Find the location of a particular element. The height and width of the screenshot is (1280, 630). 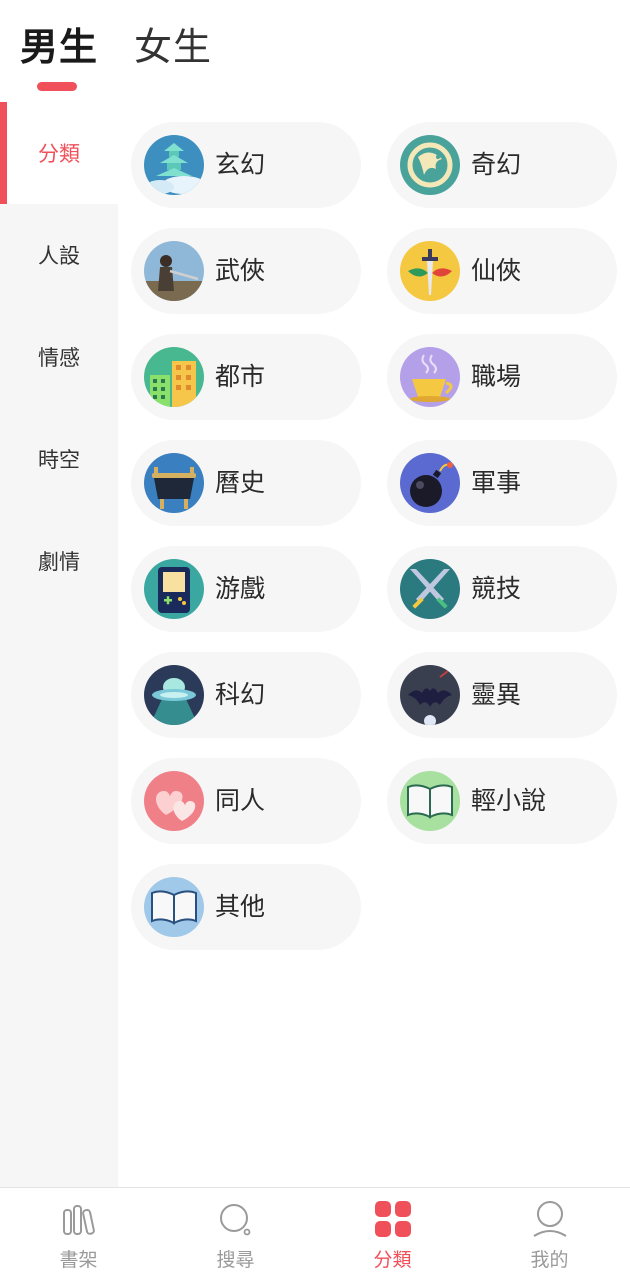

bottom-nav: 書架 搜尋 分類 我的 is located at coordinates (315, 1233).